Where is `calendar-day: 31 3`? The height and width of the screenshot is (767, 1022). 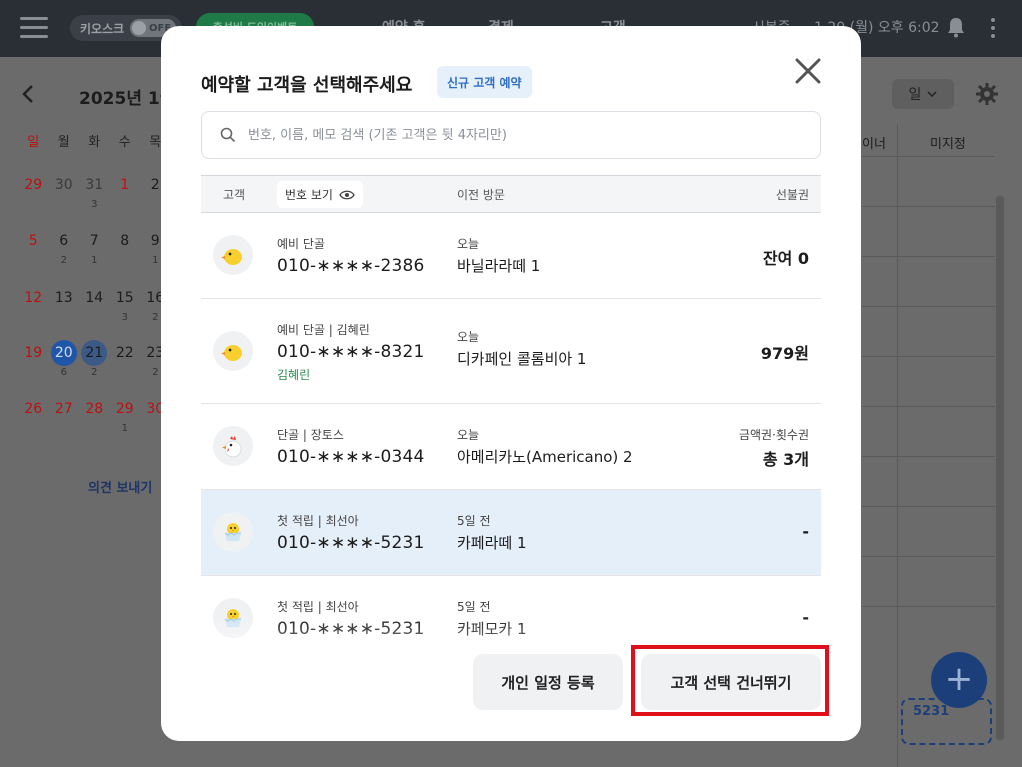
calendar-day: 31 3 is located at coordinates (94, 192).